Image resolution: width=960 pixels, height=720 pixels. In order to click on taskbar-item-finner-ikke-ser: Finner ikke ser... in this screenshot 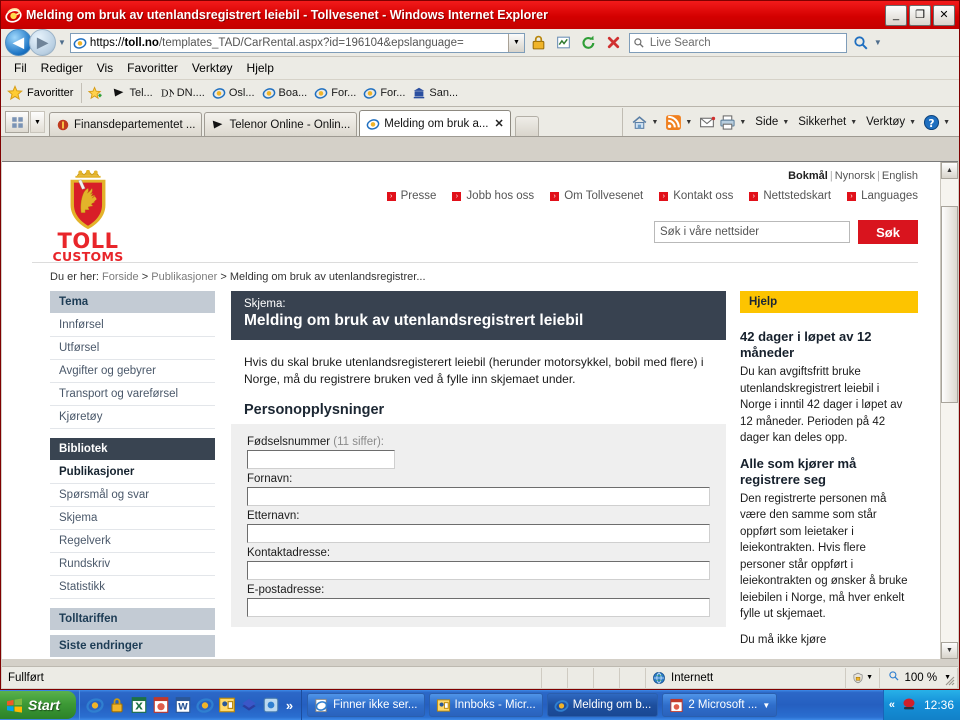, I will do `click(366, 705)`.